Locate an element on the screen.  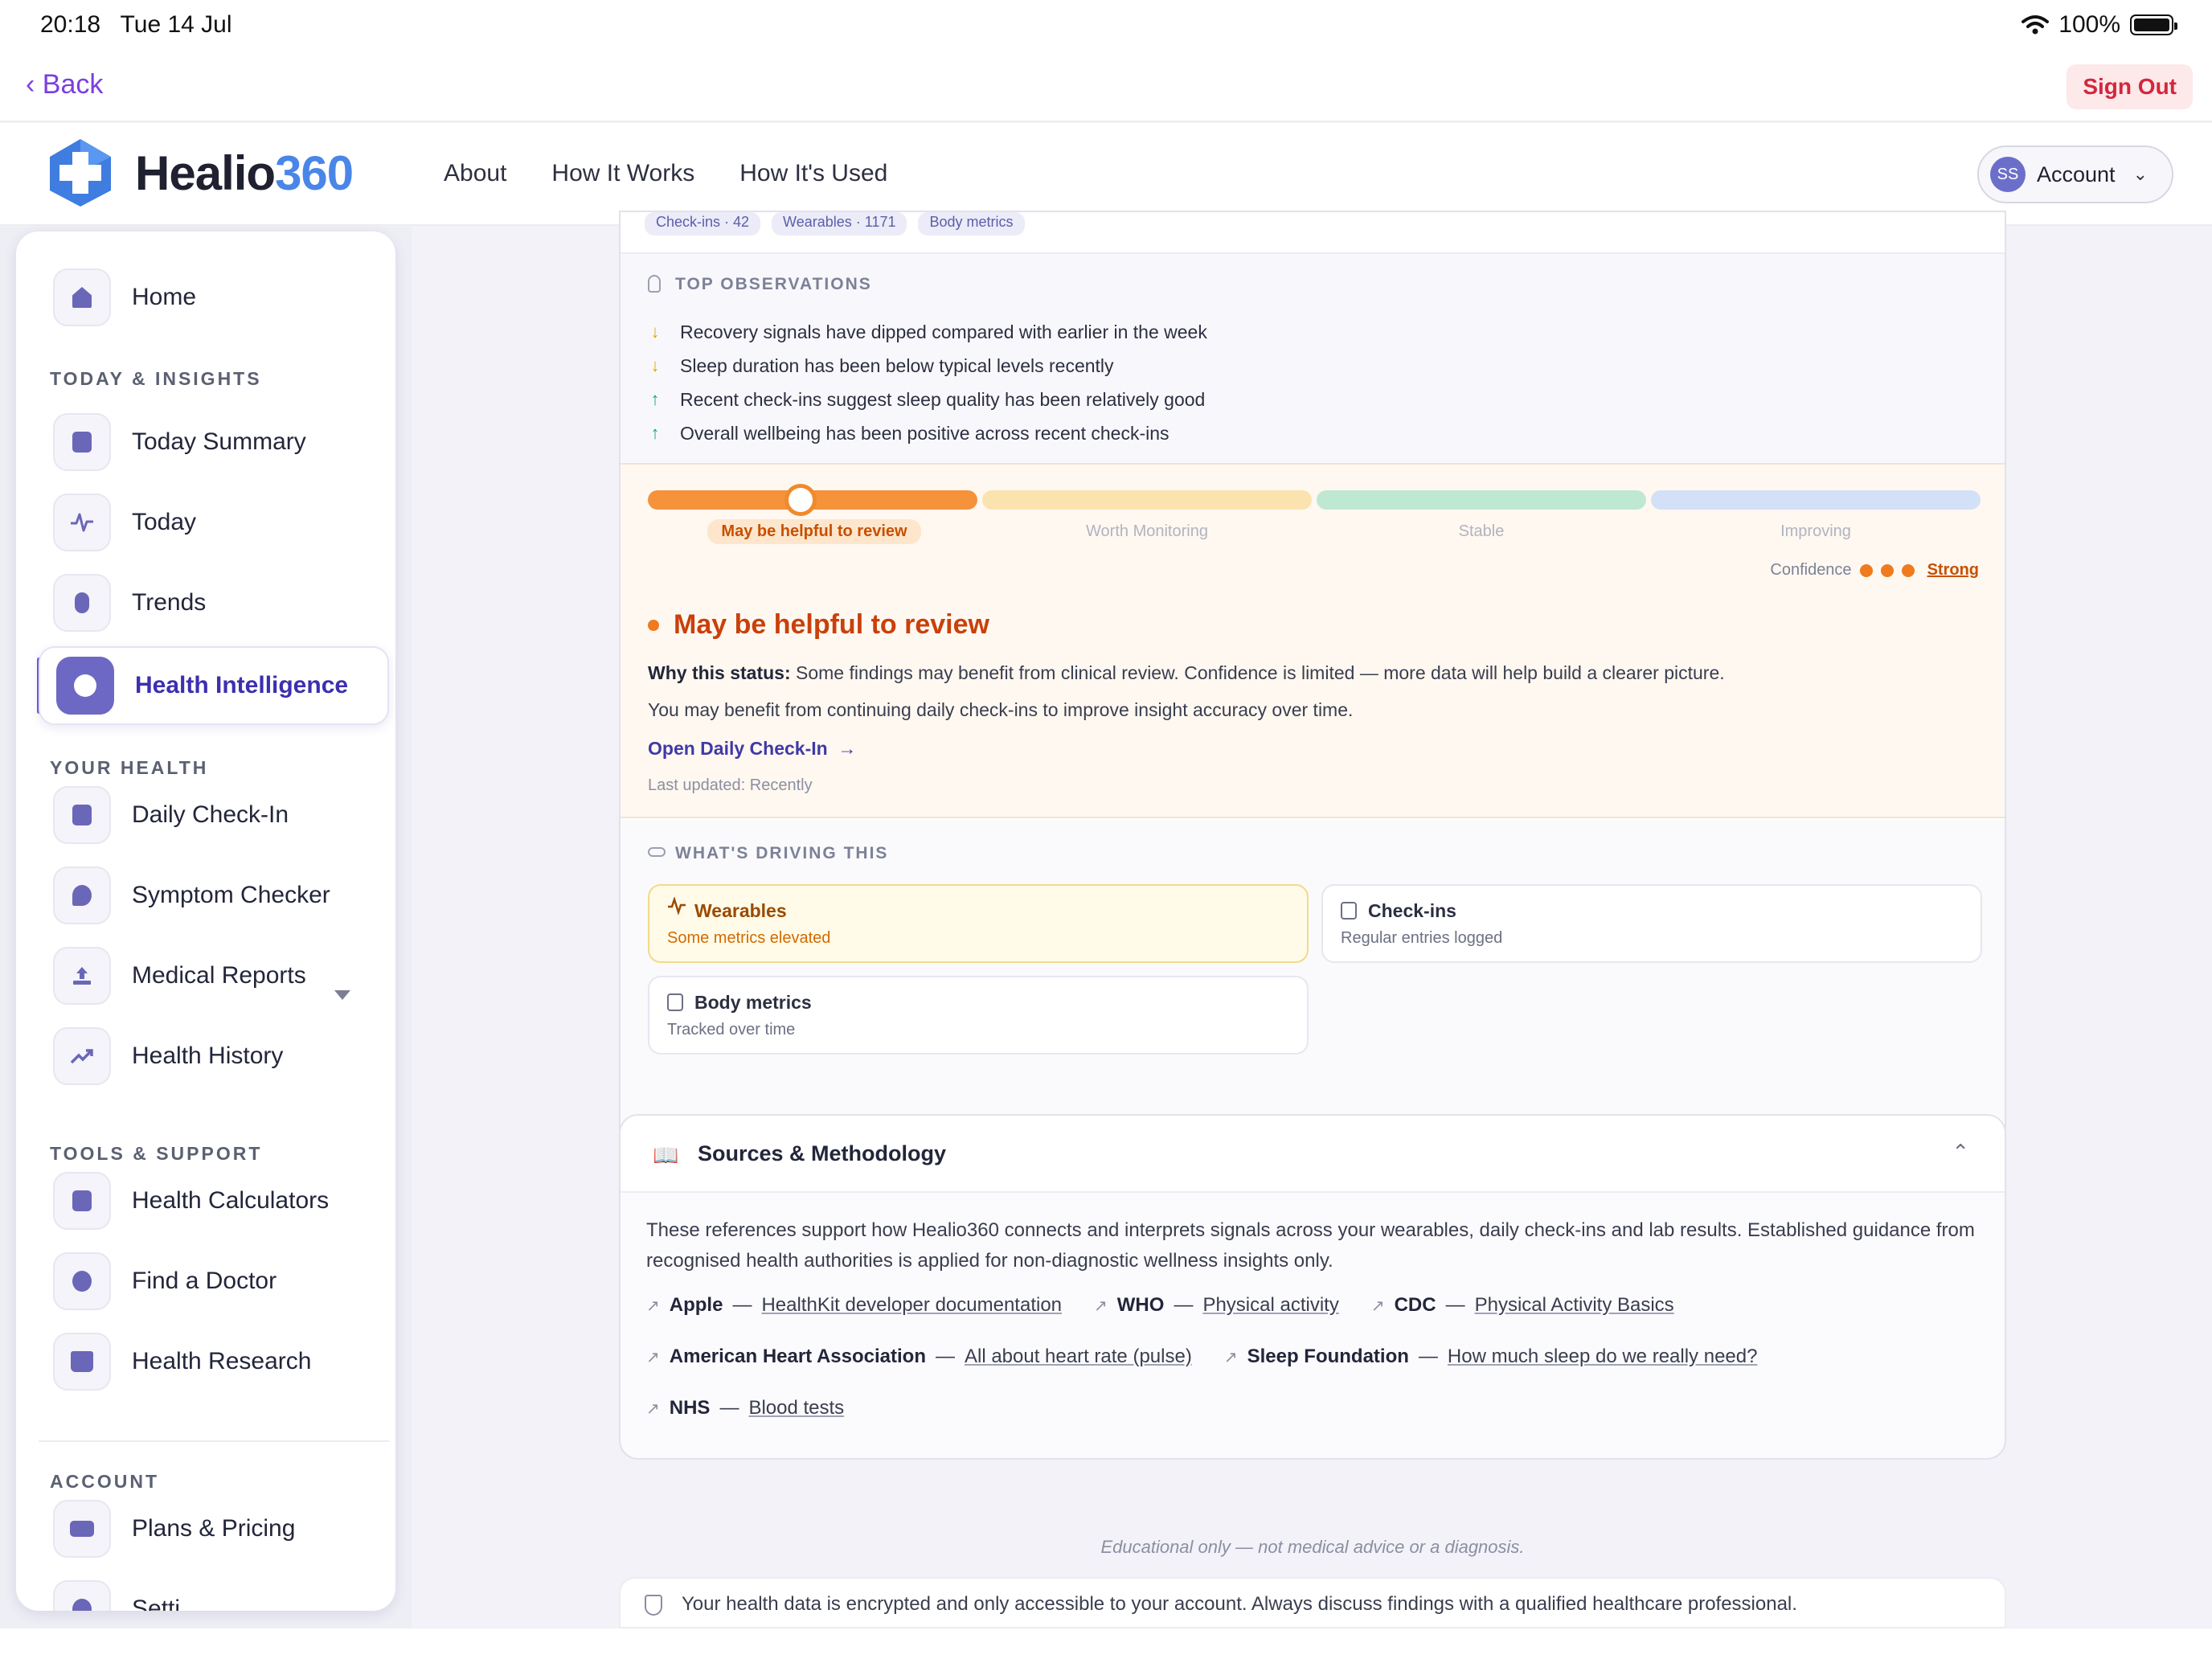
reference-org: WHO is located at coordinates (1140, 1305).